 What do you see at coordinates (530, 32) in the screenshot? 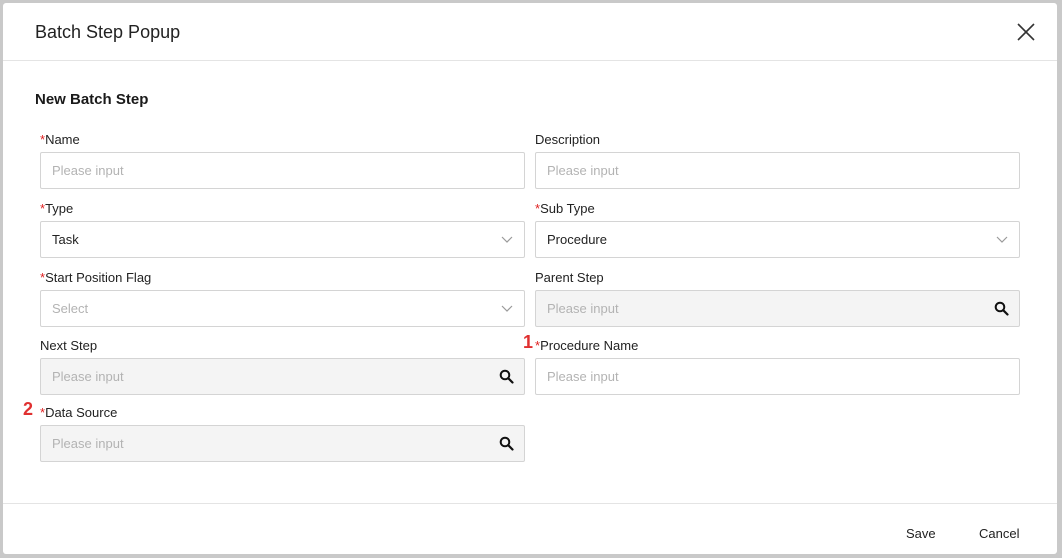
I see `modal-header: Batch Step Popup` at bounding box center [530, 32].